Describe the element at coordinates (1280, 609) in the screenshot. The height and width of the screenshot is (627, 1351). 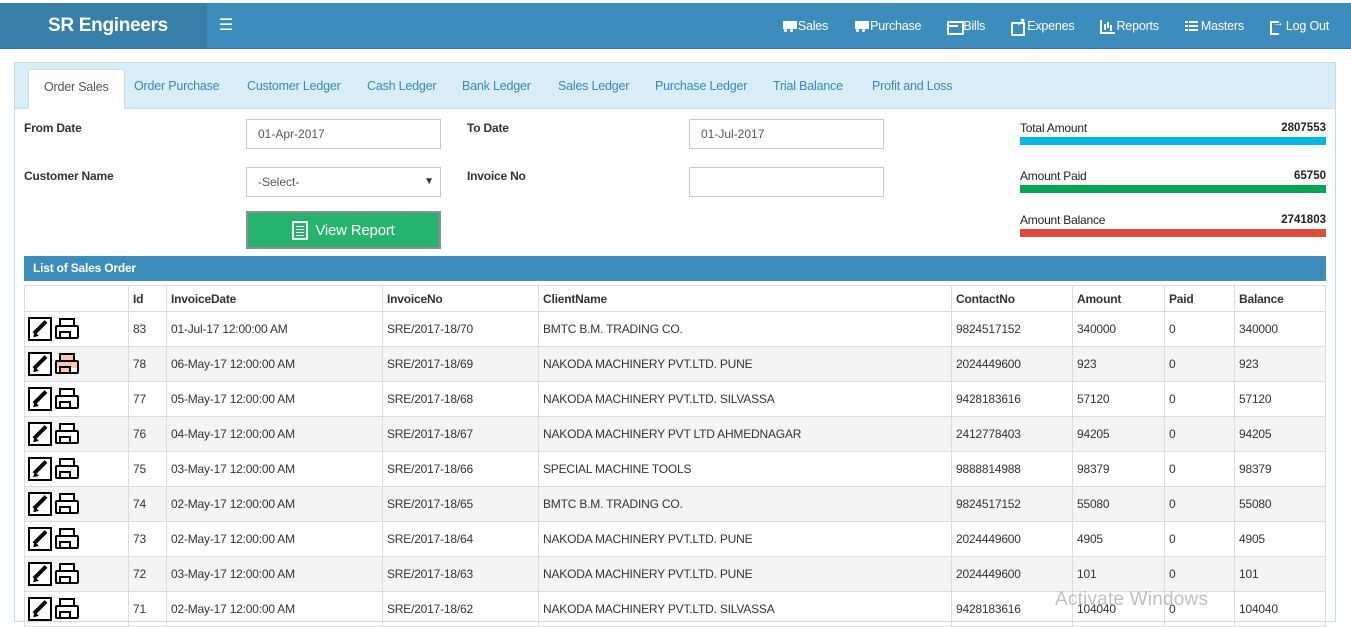
I see `cell-balance: 104040` at that location.